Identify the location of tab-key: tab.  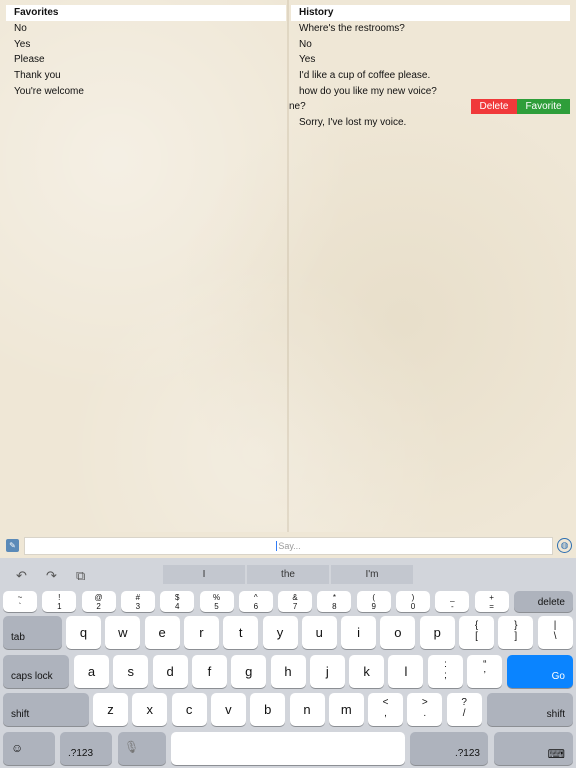
(32, 632).